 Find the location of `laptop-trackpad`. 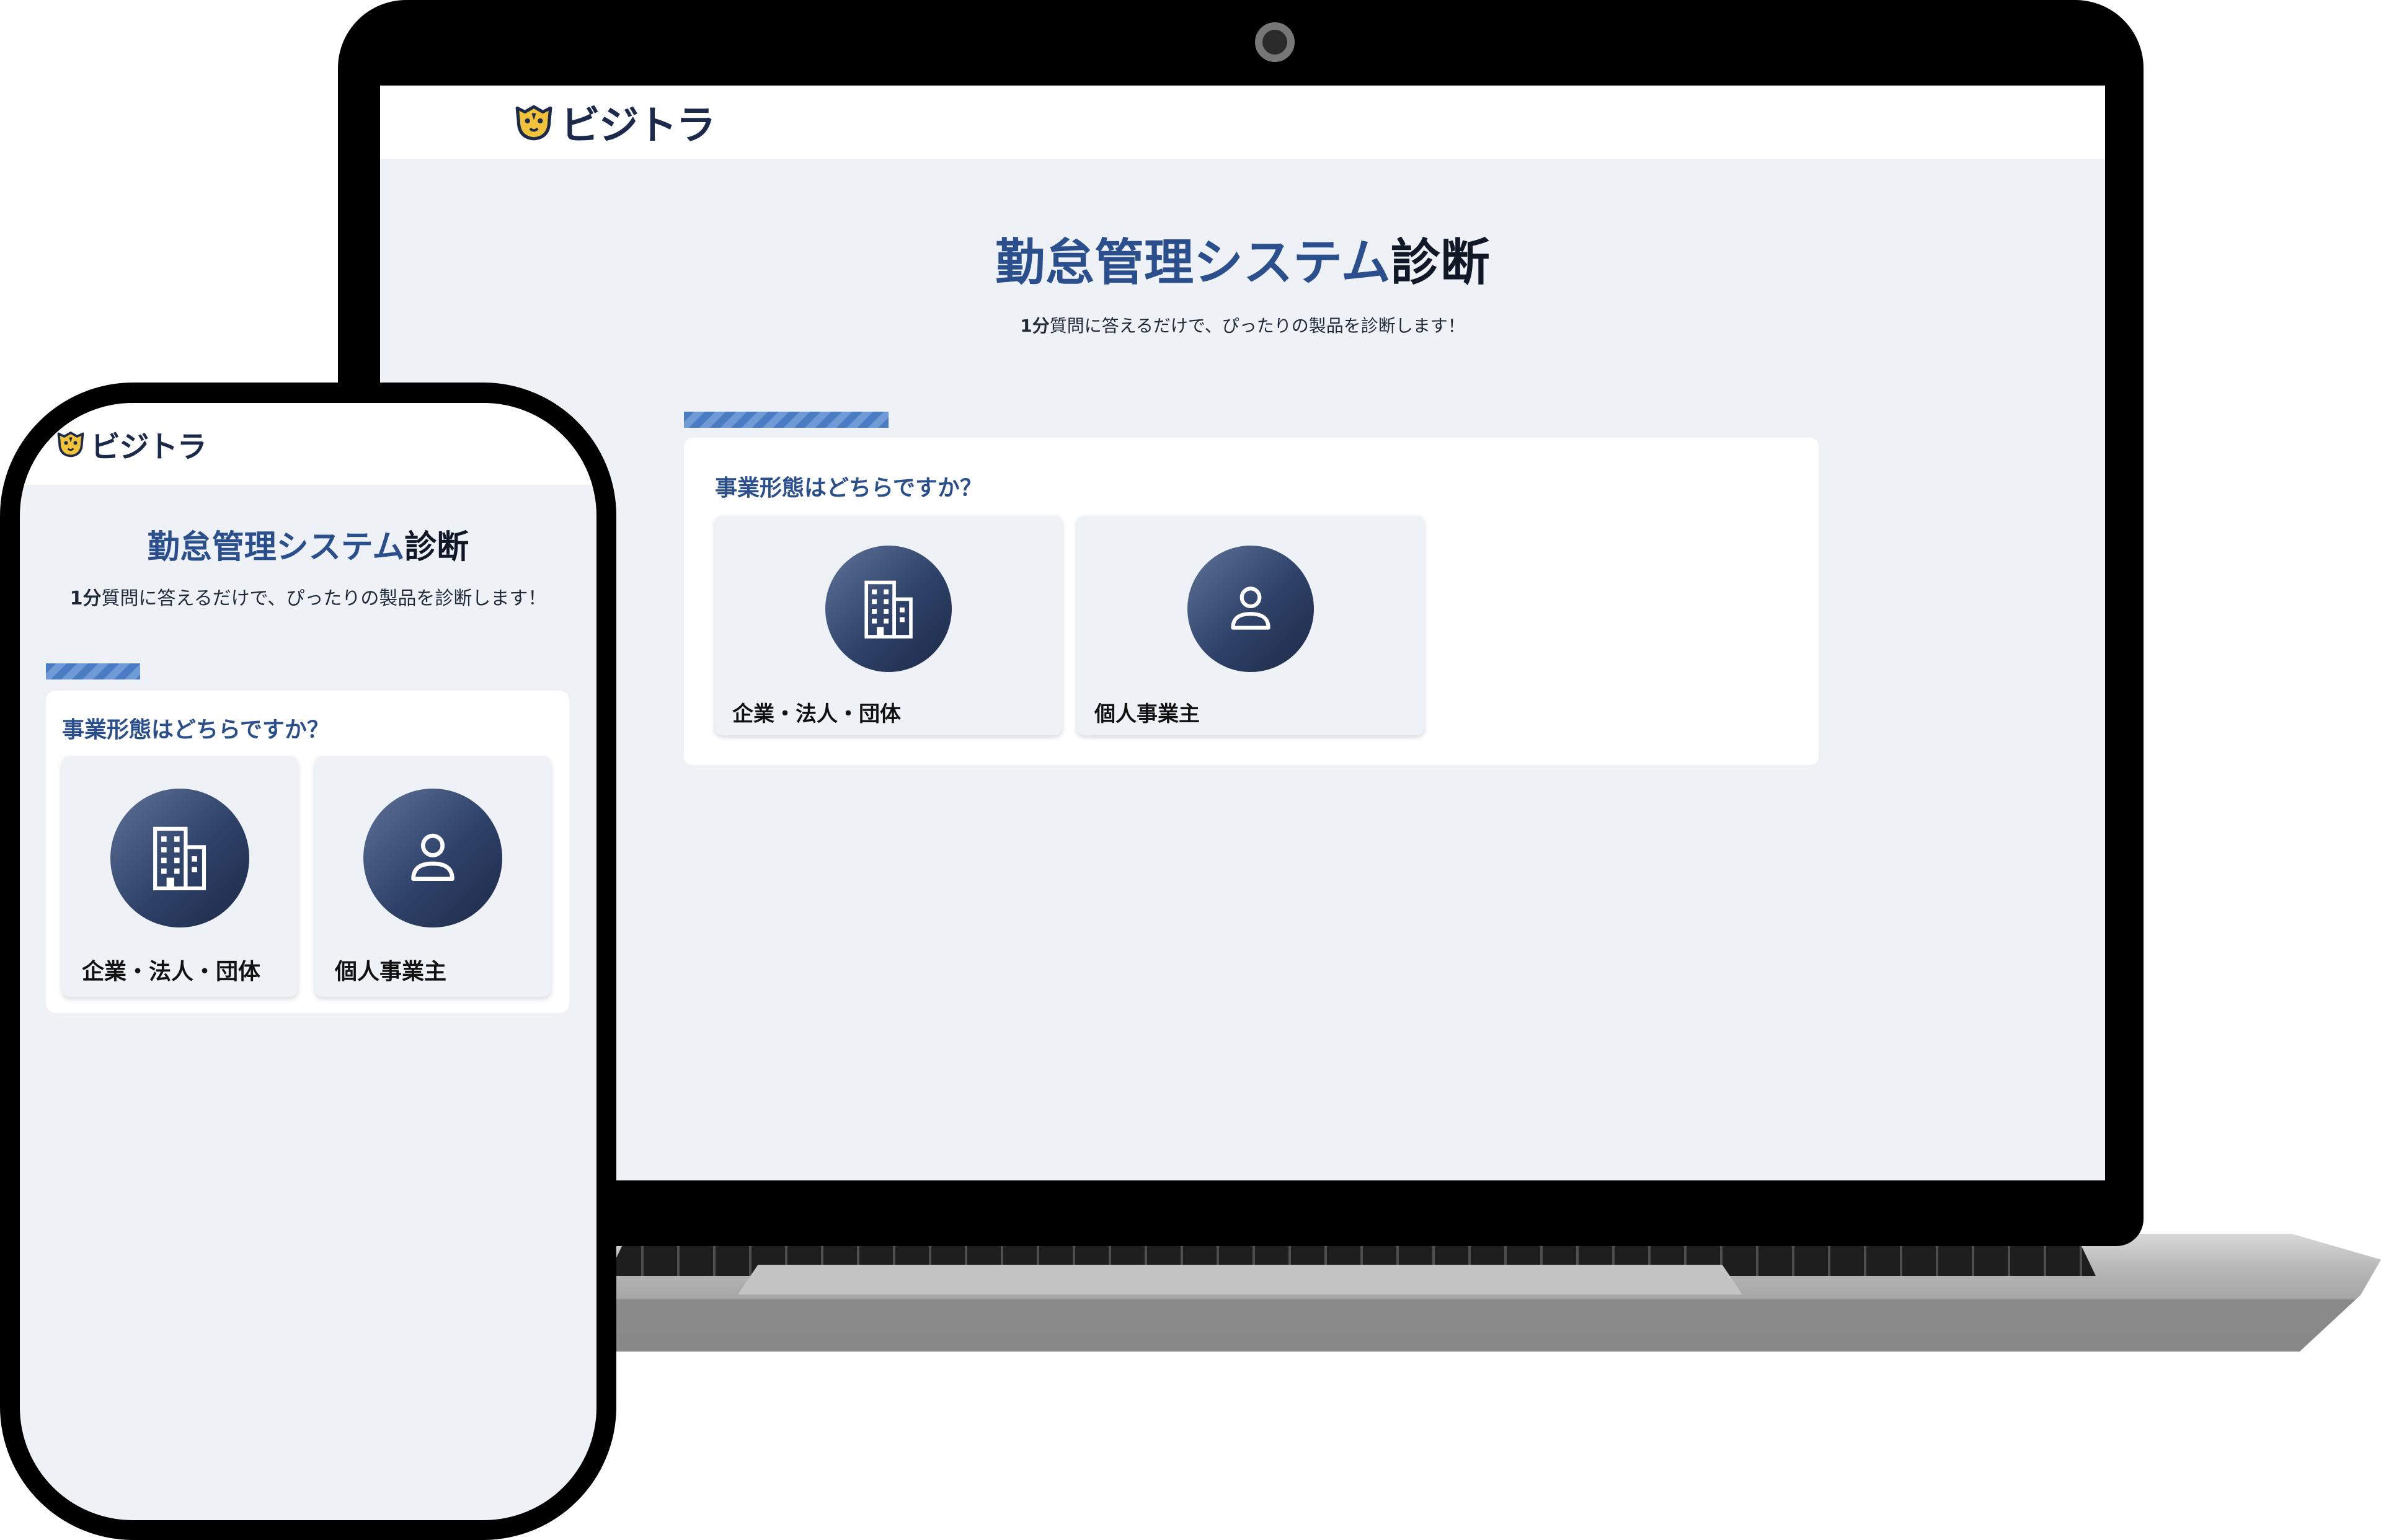

laptop-trackpad is located at coordinates (1240, 1279).